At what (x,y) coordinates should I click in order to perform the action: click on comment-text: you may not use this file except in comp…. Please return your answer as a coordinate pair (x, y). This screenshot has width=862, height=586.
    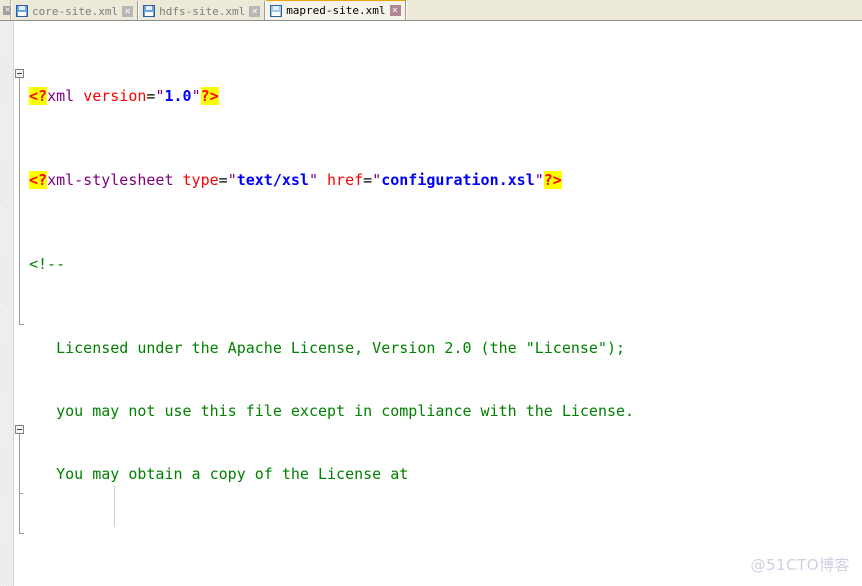
    Looking at the image, I should click on (332, 411).